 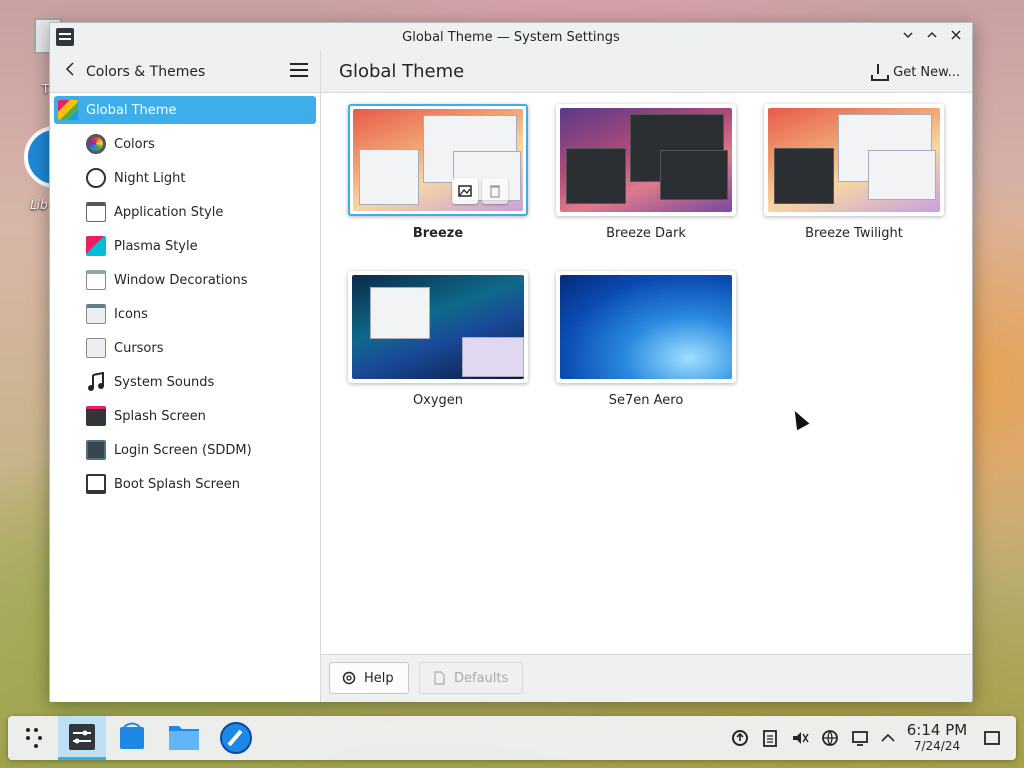 I want to click on show-hidden-icons-button, so click(x=888, y=738).